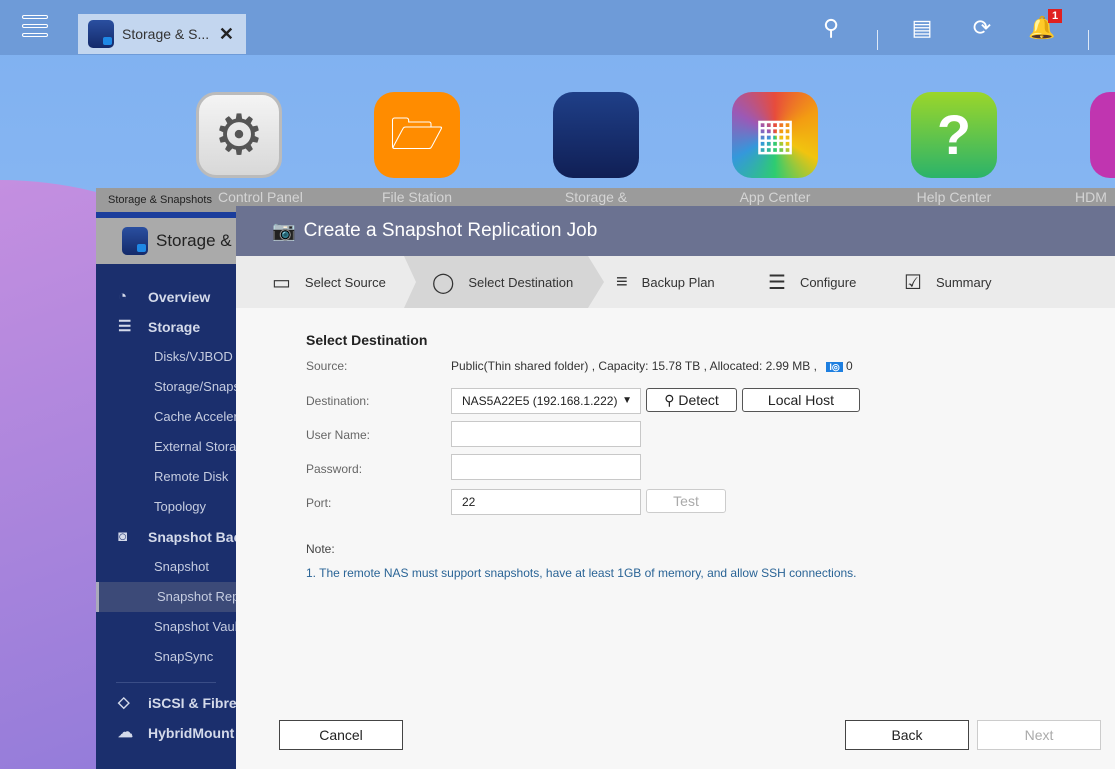 The height and width of the screenshot is (769, 1115). What do you see at coordinates (913, 282) in the screenshot?
I see `clipboard-icon: ☑` at bounding box center [913, 282].